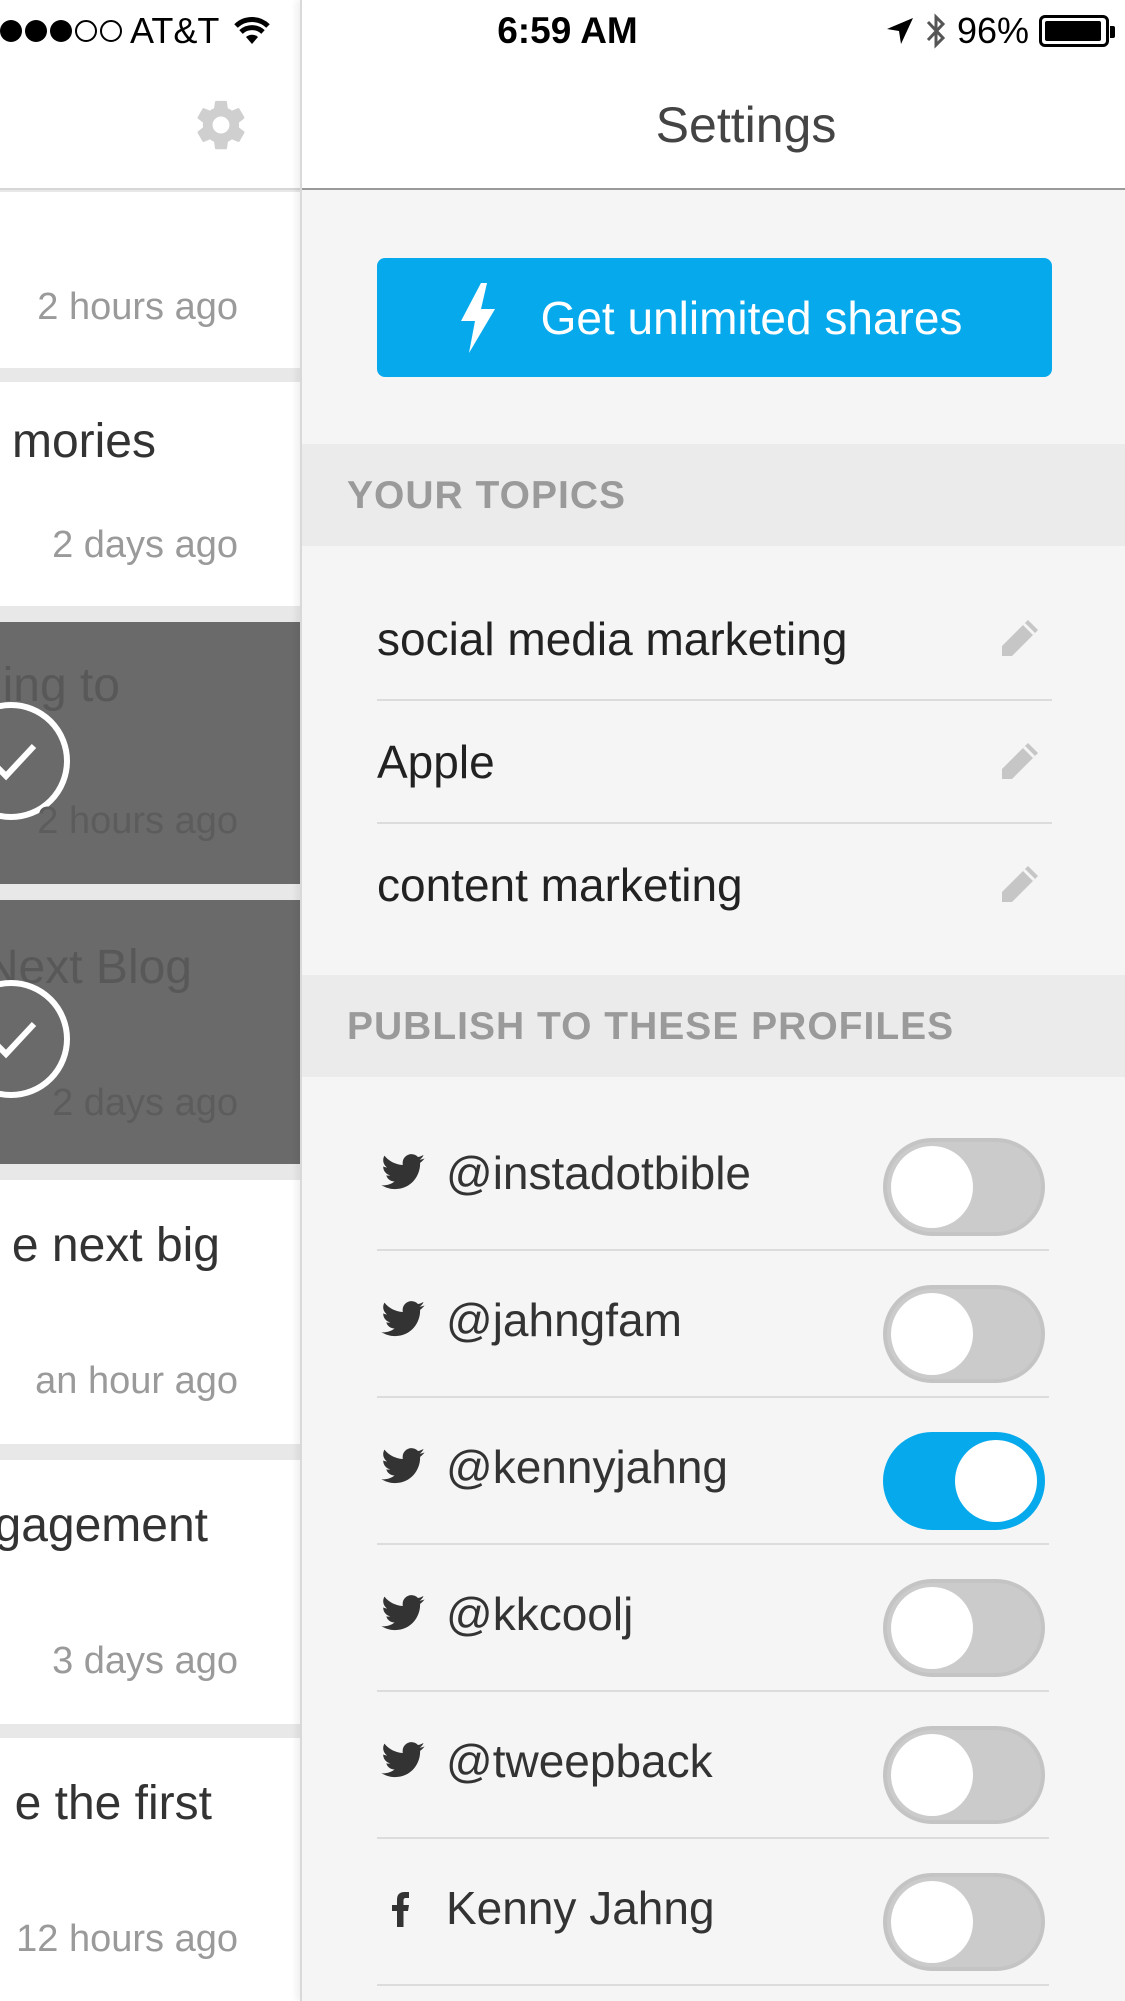  What do you see at coordinates (562, 31) in the screenshot?
I see `status-bar: AT&T 6:59 AM 96%` at bounding box center [562, 31].